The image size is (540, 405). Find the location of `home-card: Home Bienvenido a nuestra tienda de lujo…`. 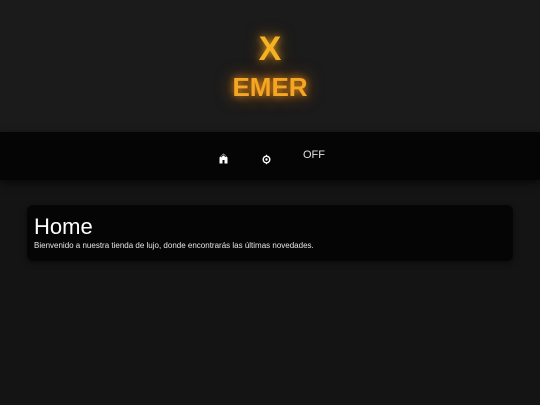

home-card: Home Bienvenido a nuestra tienda de lujo… is located at coordinates (270, 233).